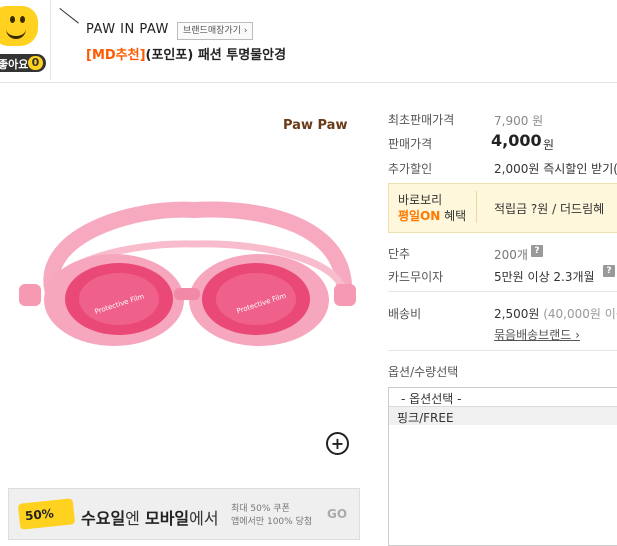 The width and height of the screenshot is (617, 546). I want to click on card-value: 5만원 이상 2.3개월, so click(544, 277).